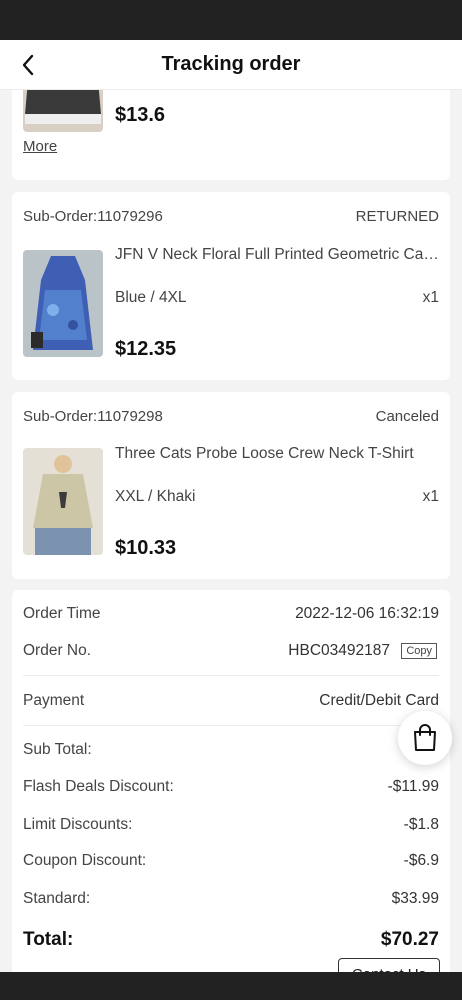 Image resolution: width=462 pixels, height=1000 pixels. What do you see at coordinates (146, 349) in the screenshot?
I see `item-price: $12.35` at bounding box center [146, 349].